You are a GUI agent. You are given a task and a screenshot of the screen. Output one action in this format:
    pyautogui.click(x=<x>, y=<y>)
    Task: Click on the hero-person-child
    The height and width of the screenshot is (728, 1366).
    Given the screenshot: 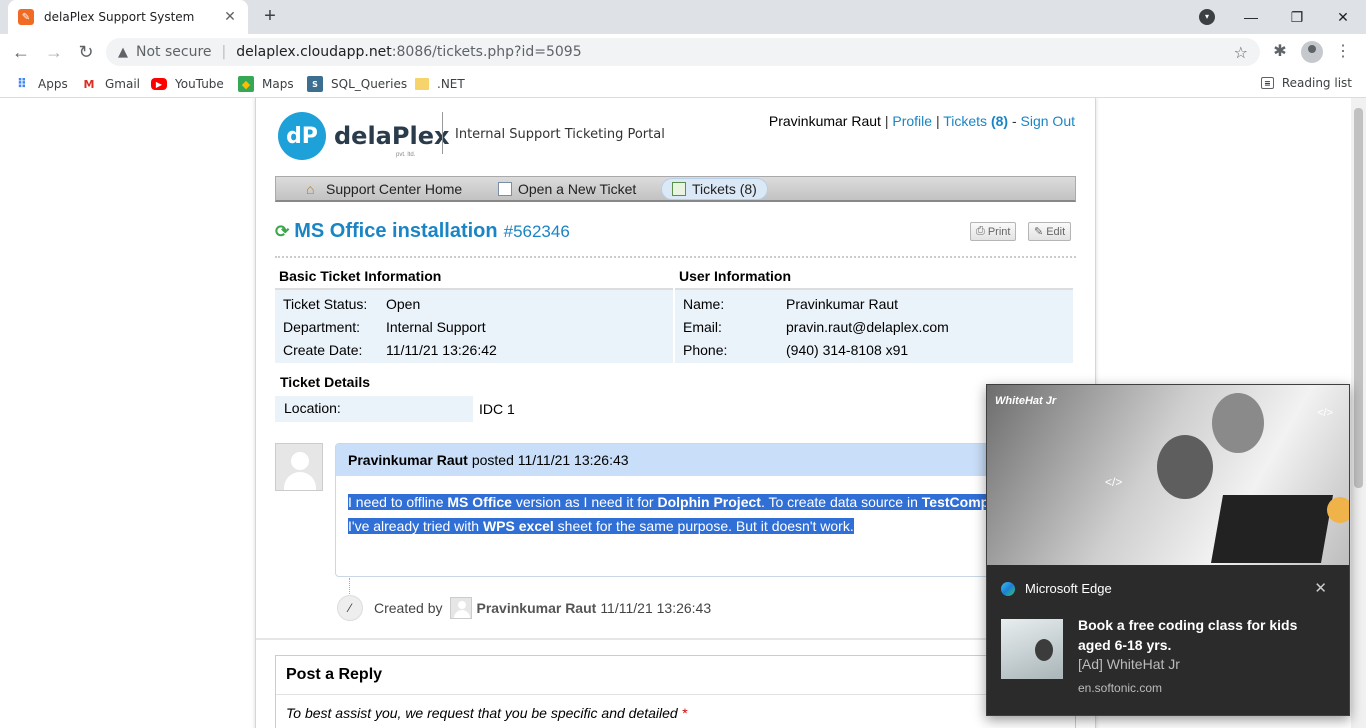 What is the action you would take?
    pyautogui.click(x=1185, y=467)
    